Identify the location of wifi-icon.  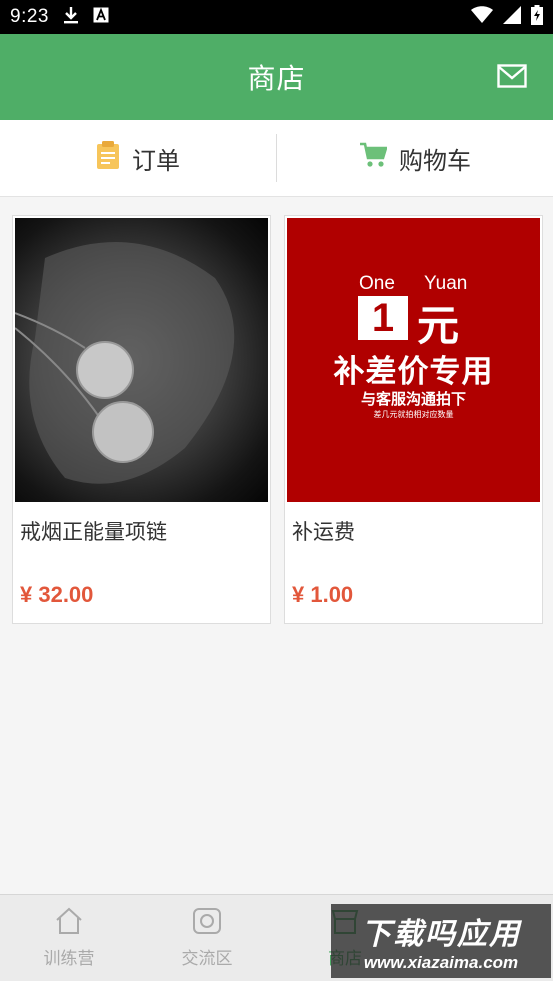
(482, 17).